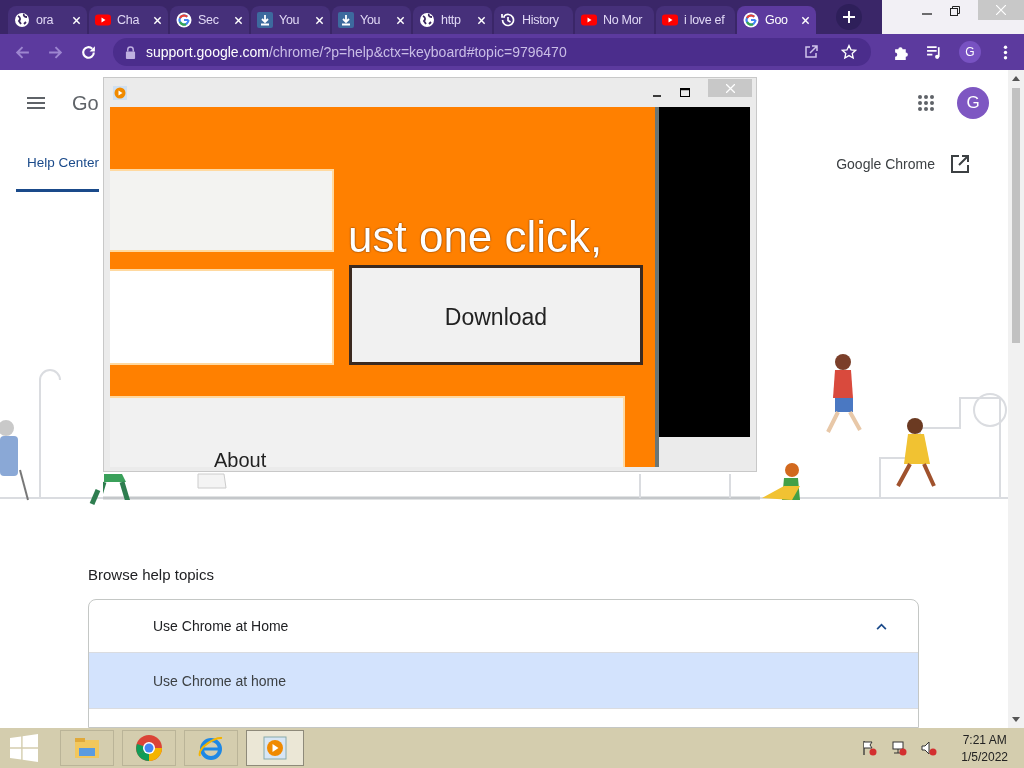 This screenshot has height=768, width=1024. Describe the element at coordinates (211, 748) in the screenshot. I see `ie-browser-icon` at that location.